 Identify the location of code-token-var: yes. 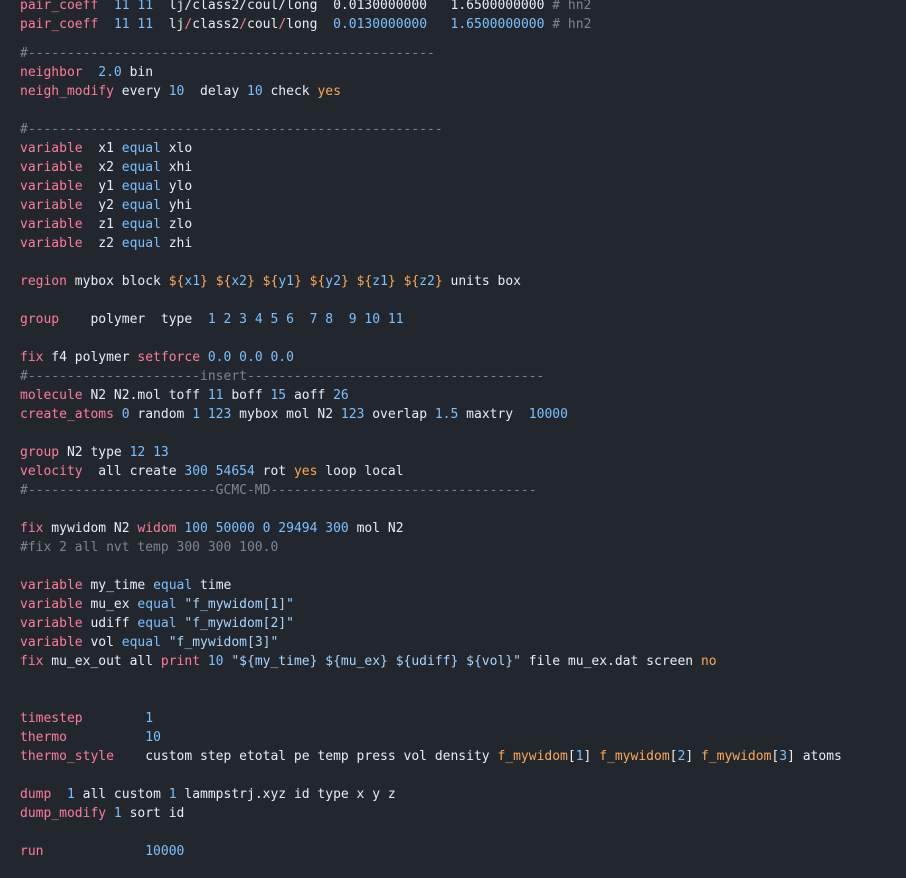
(305, 471).